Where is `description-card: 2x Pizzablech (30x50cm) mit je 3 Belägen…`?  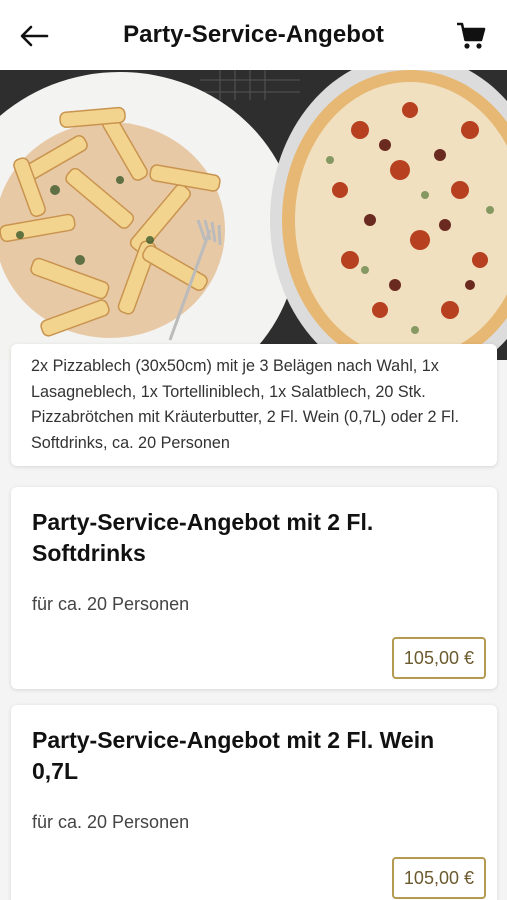 description-card: 2x Pizzablech (30x50cm) mit je 3 Belägen… is located at coordinates (254, 405).